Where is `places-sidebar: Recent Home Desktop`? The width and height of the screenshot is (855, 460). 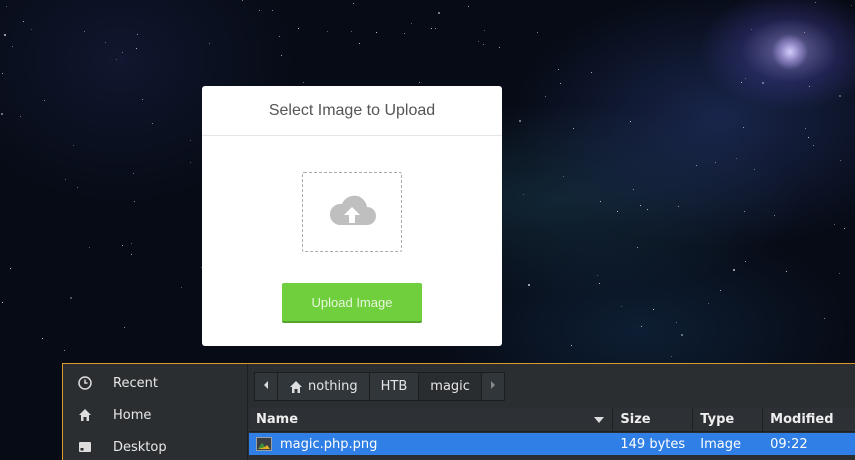 places-sidebar: Recent Home Desktop is located at coordinates (155, 412).